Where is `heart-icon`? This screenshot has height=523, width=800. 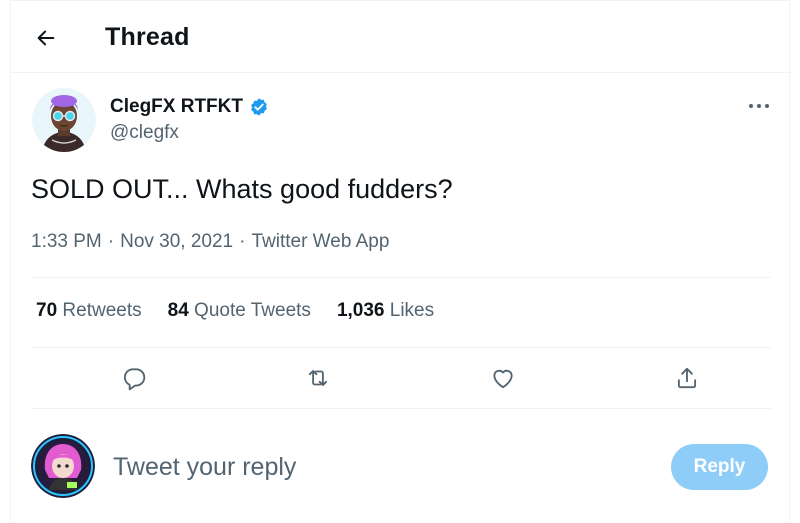
heart-icon is located at coordinates (503, 379).